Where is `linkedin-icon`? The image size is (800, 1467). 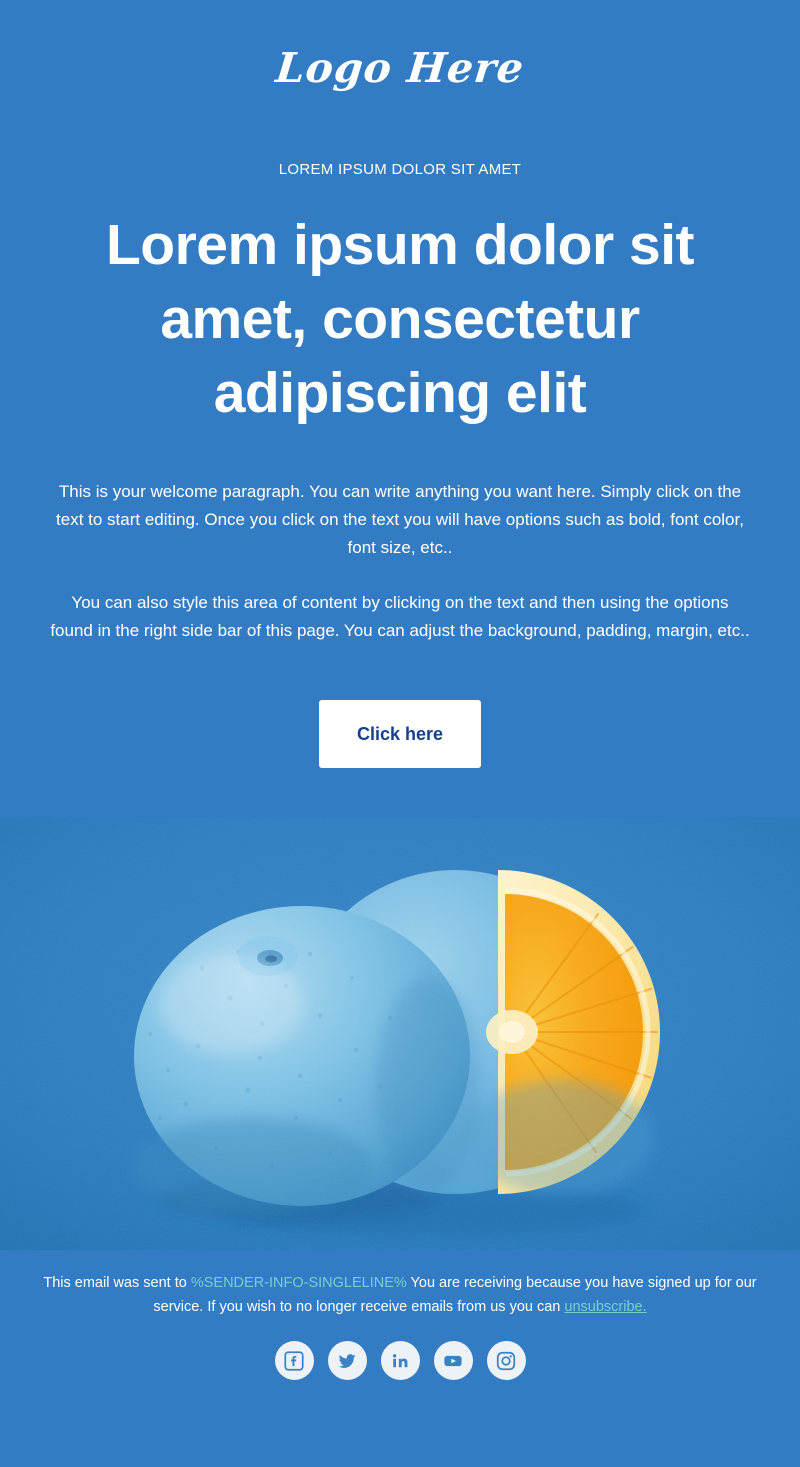
linkedin-icon is located at coordinates (400, 1360).